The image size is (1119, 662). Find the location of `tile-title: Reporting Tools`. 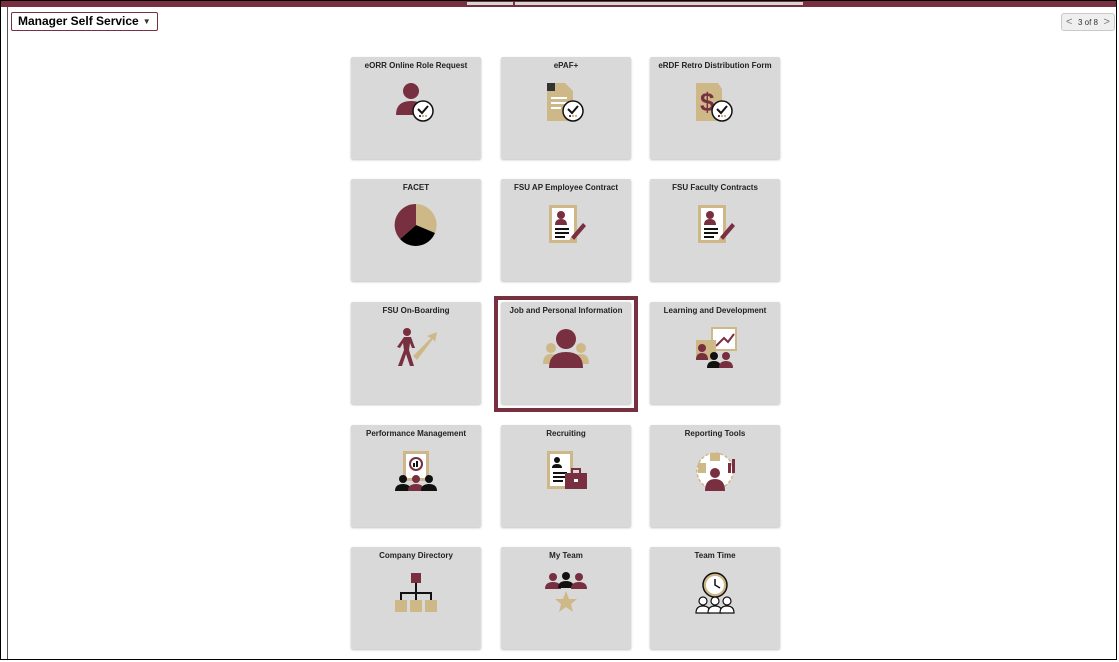

tile-title: Reporting Tools is located at coordinates (715, 433).